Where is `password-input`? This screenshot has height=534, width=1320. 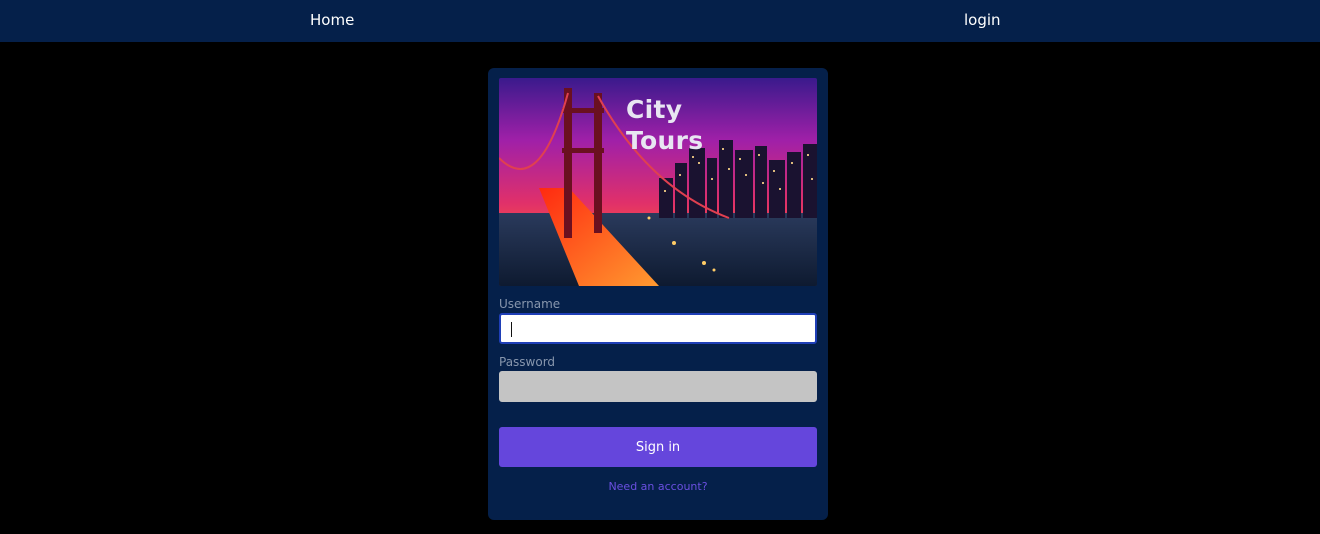
password-input is located at coordinates (658, 386).